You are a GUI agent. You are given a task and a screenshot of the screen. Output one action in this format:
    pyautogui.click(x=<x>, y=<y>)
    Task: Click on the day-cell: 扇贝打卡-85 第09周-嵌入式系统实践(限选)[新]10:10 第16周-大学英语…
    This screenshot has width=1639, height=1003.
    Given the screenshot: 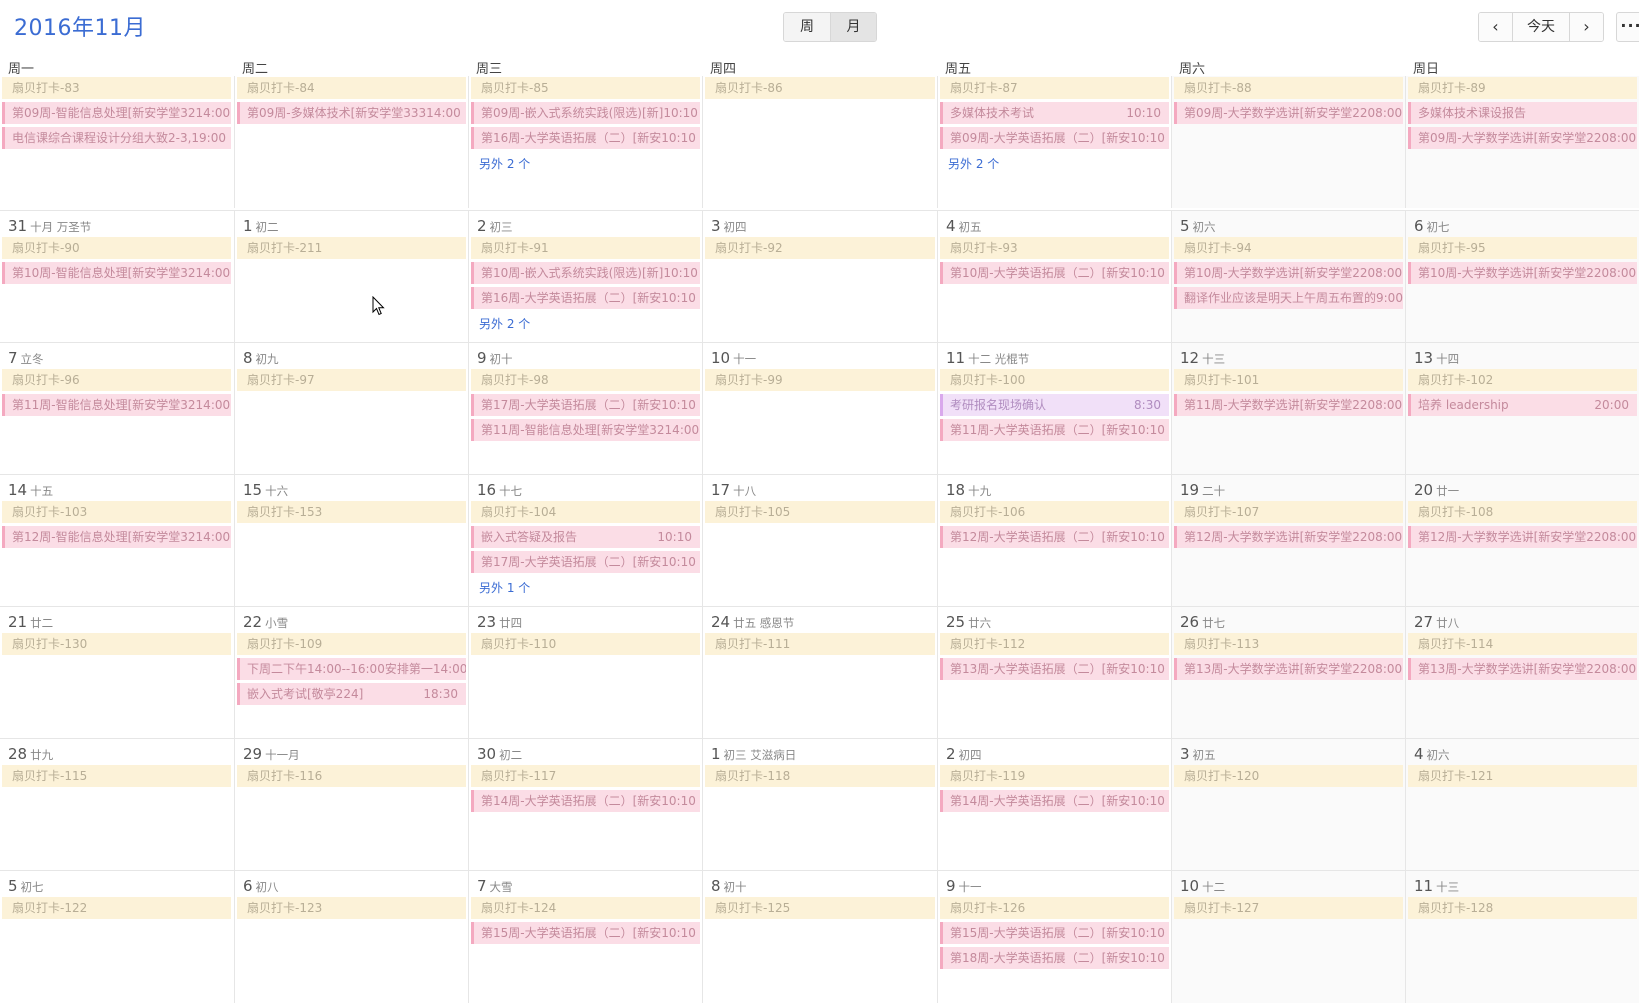 What is the action you would take?
    pyautogui.click(x=585, y=142)
    